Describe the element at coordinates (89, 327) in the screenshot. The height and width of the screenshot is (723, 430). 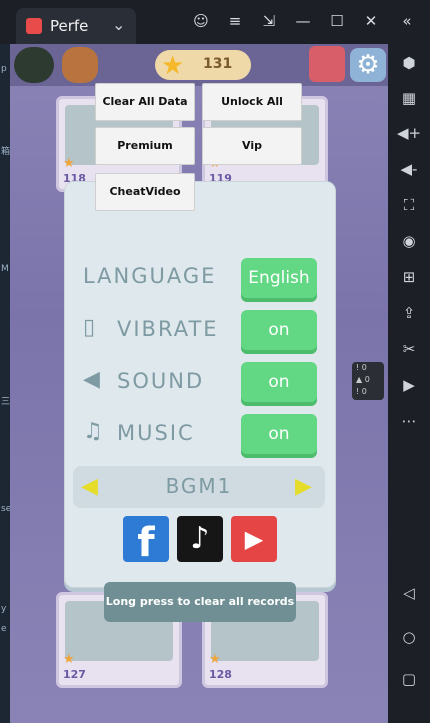
I see `vibrate-icon: ▯` at that location.